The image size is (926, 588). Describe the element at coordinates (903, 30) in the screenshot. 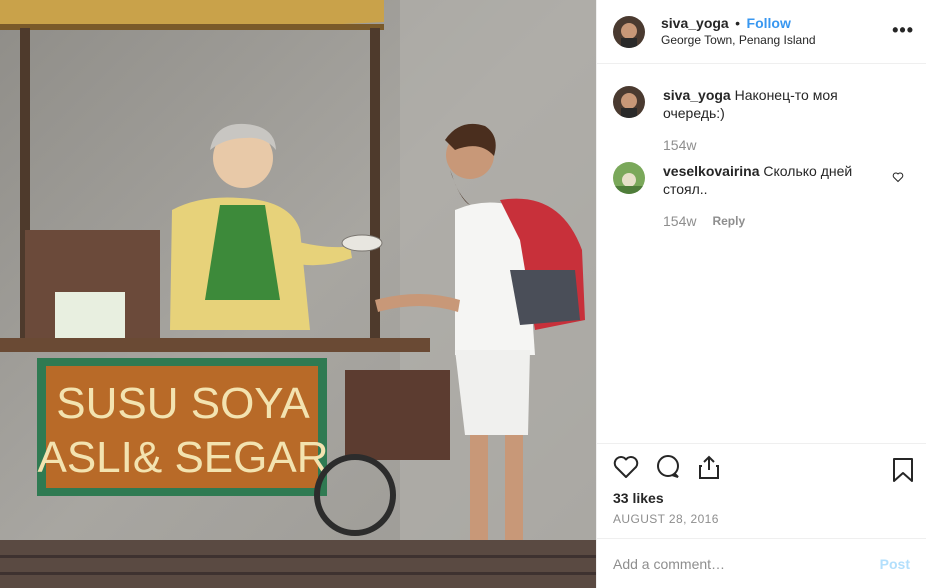

I see `more-options-icon: •••` at that location.